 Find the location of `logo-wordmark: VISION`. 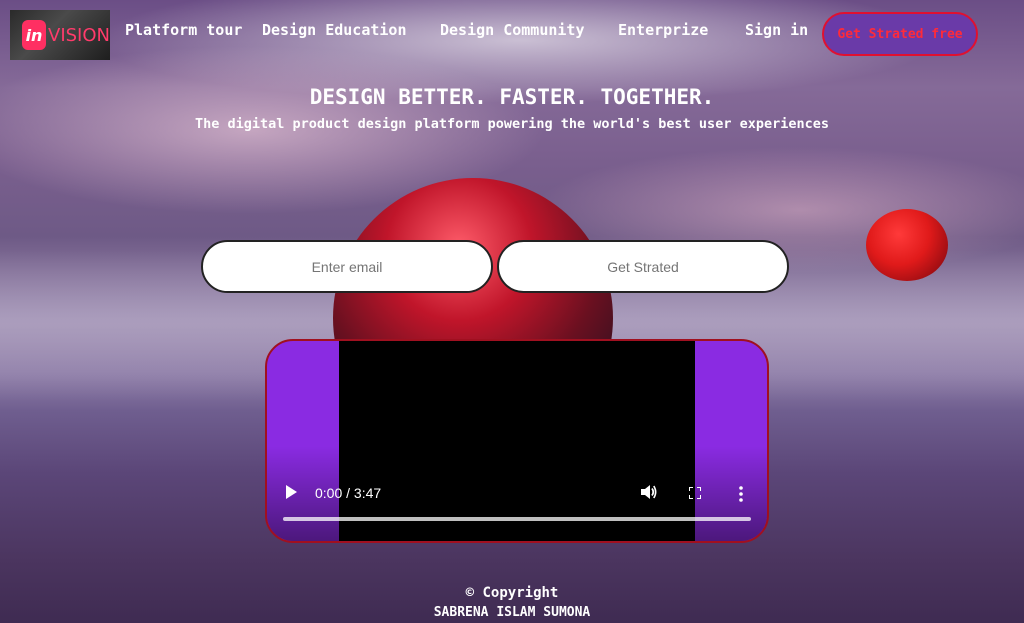

logo-wordmark: VISION is located at coordinates (79, 35).